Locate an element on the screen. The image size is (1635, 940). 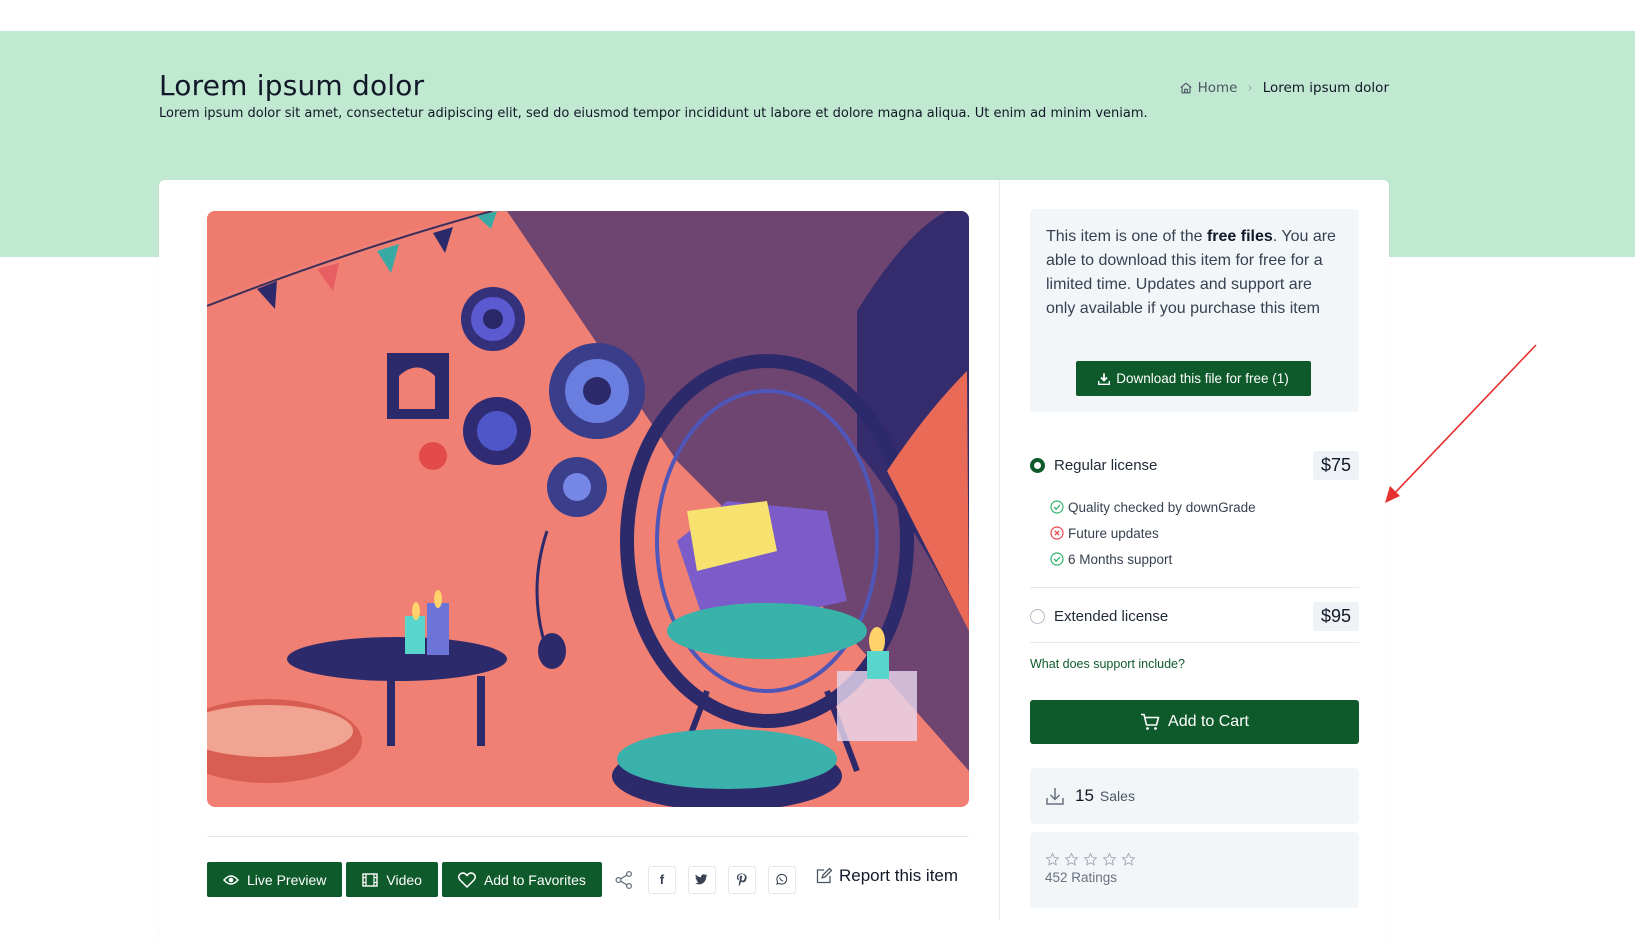
sales-label: Sales is located at coordinates (1117, 796).